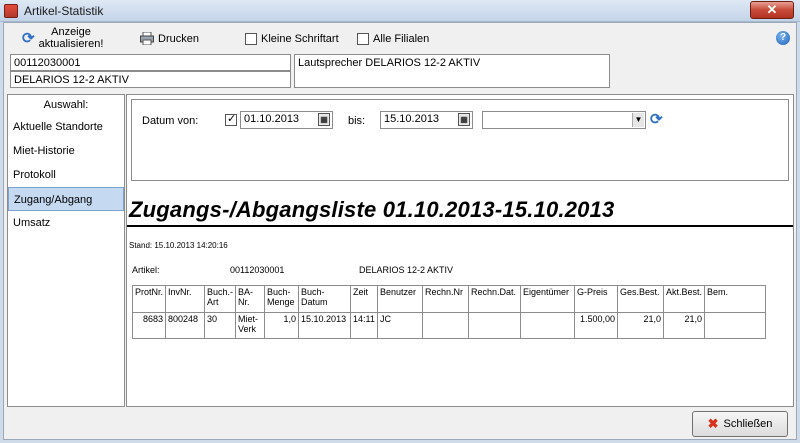 The image size is (800, 443). Describe the element at coordinates (71, 32) in the screenshot. I see `refresh-label-line1: Anzeige` at that location.